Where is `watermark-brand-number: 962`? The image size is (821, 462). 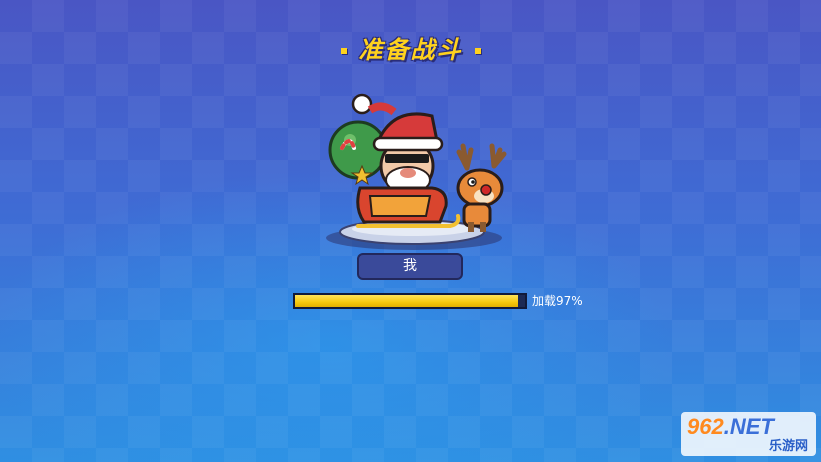 watermark-brand-number: 962 is located at coordinates (705, 426).